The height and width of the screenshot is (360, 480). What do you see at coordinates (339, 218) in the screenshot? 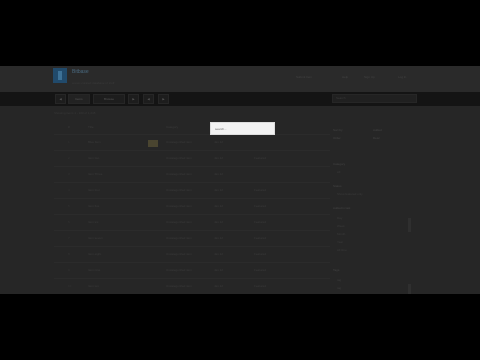
I see `added-option: Day` at bounding box center [339, 218].